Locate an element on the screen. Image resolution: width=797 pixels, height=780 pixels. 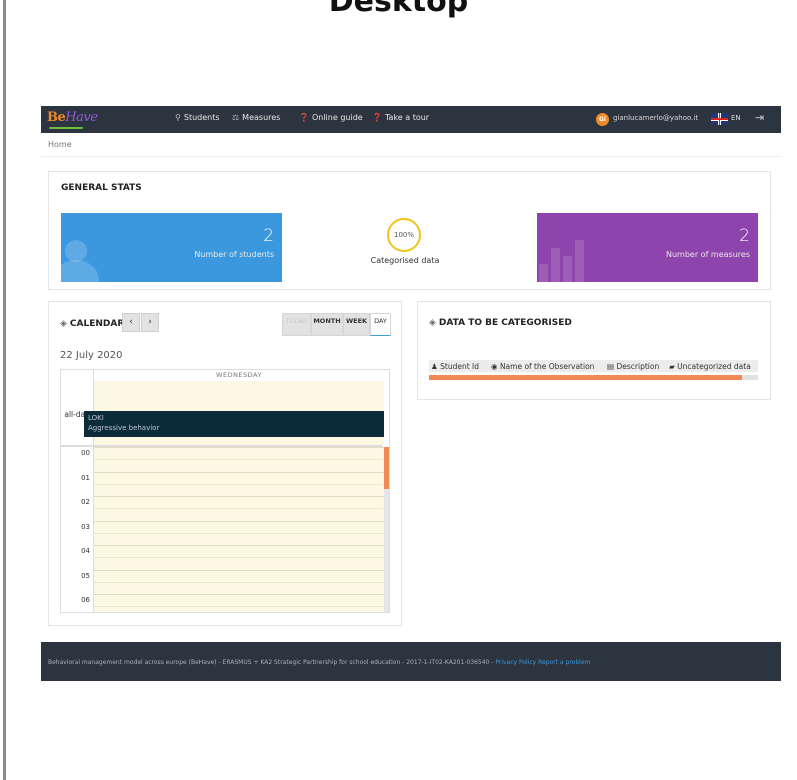
calendar-scroll-thumb is located at coordinates (386, 468).